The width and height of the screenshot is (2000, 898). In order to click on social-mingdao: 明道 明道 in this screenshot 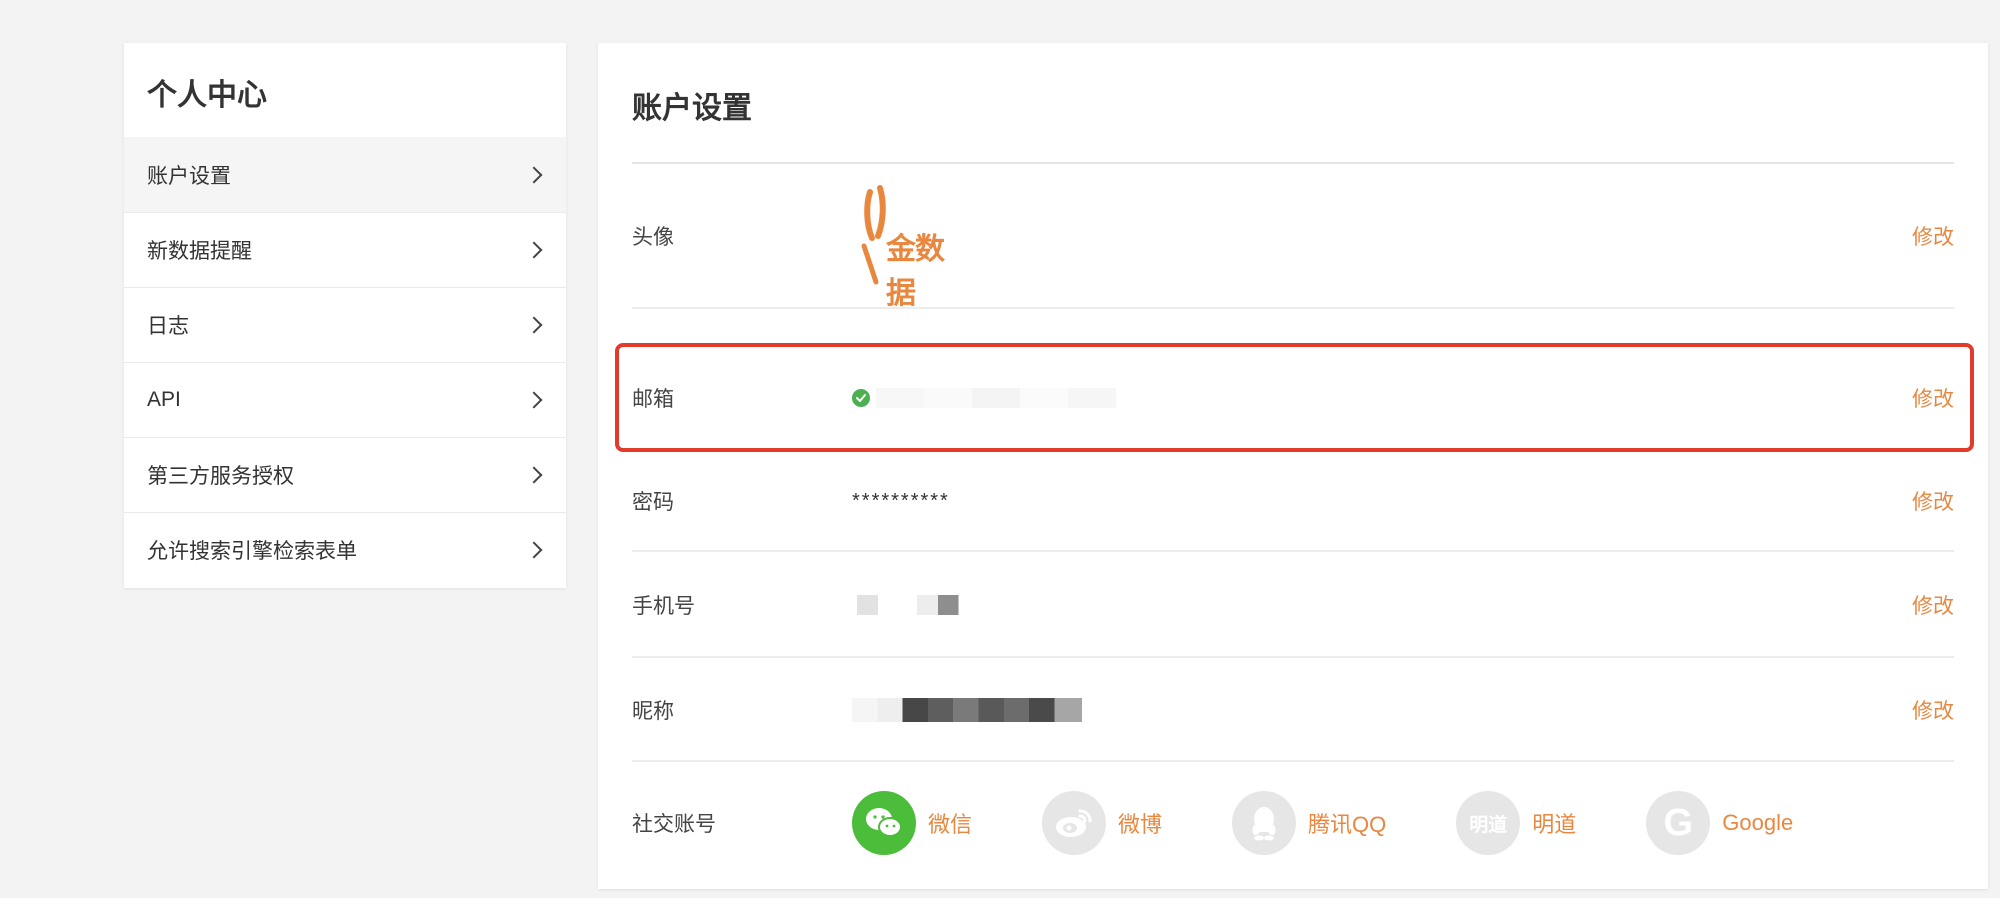, I will do `click(1516, 823)`.